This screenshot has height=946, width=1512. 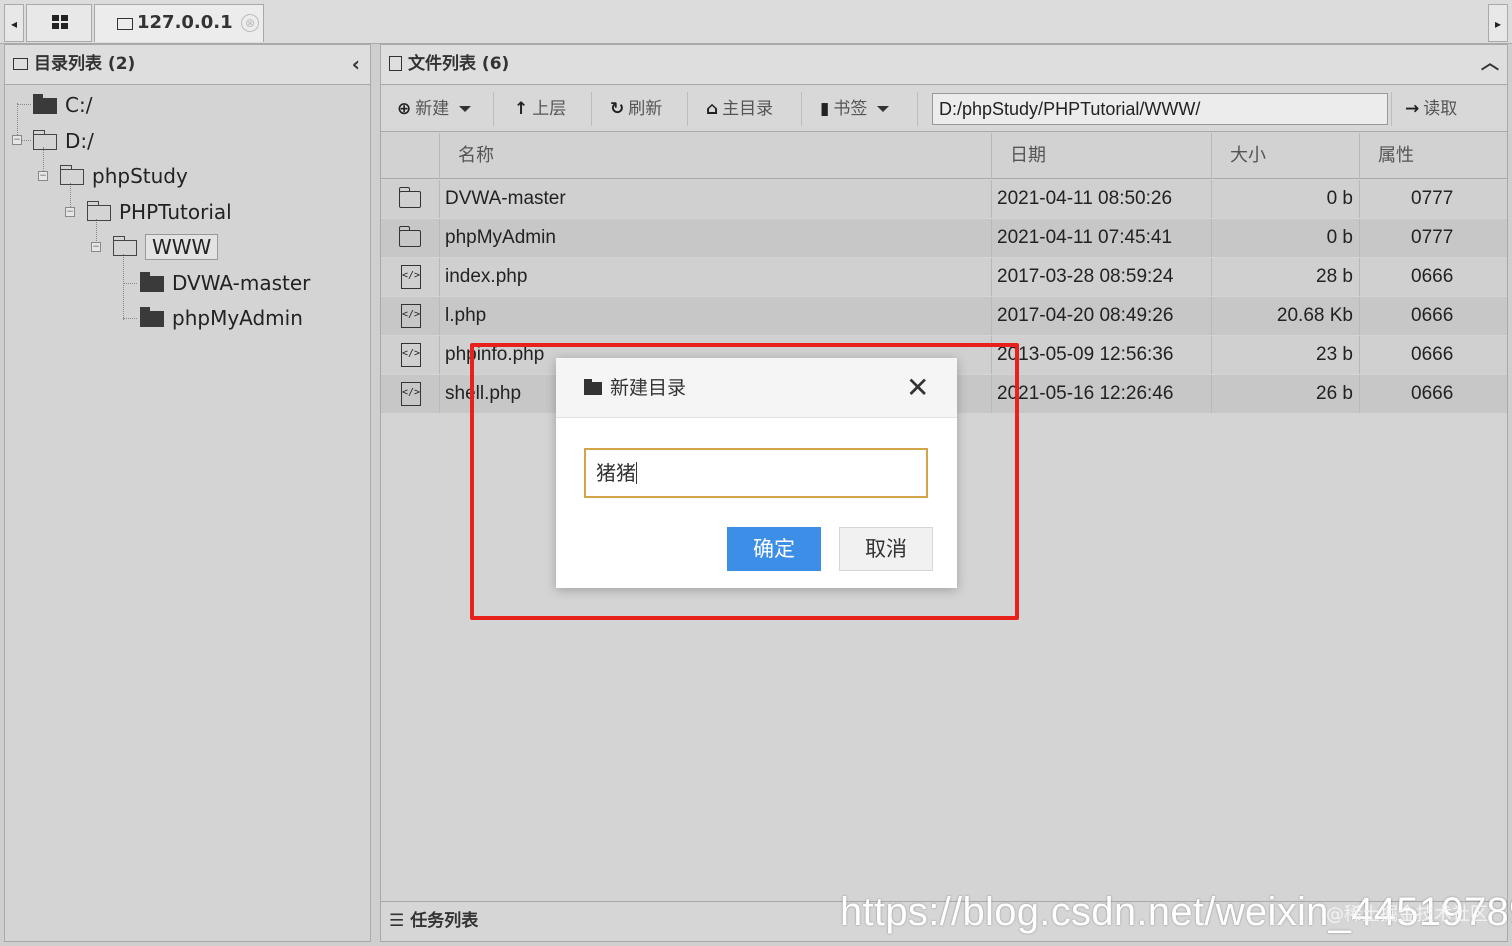 I want to click on home-directory-button: ⌂ 主目录, so click(x=739, y=109).